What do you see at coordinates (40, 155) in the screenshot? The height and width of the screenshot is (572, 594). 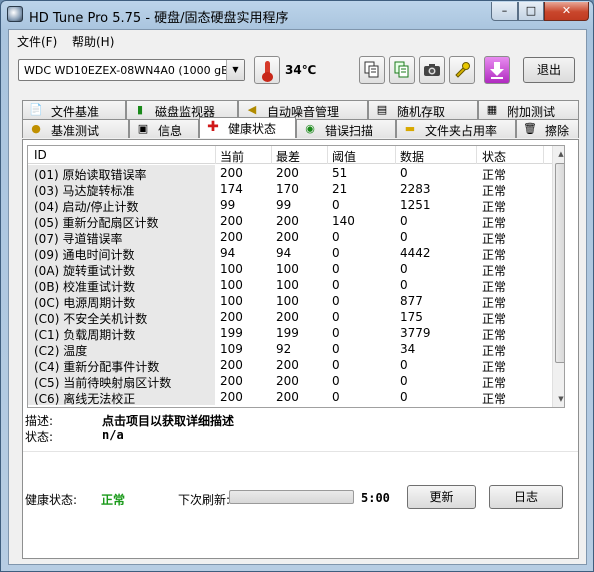 I see `col-header-id: ID` at bounding box center [40, 155].